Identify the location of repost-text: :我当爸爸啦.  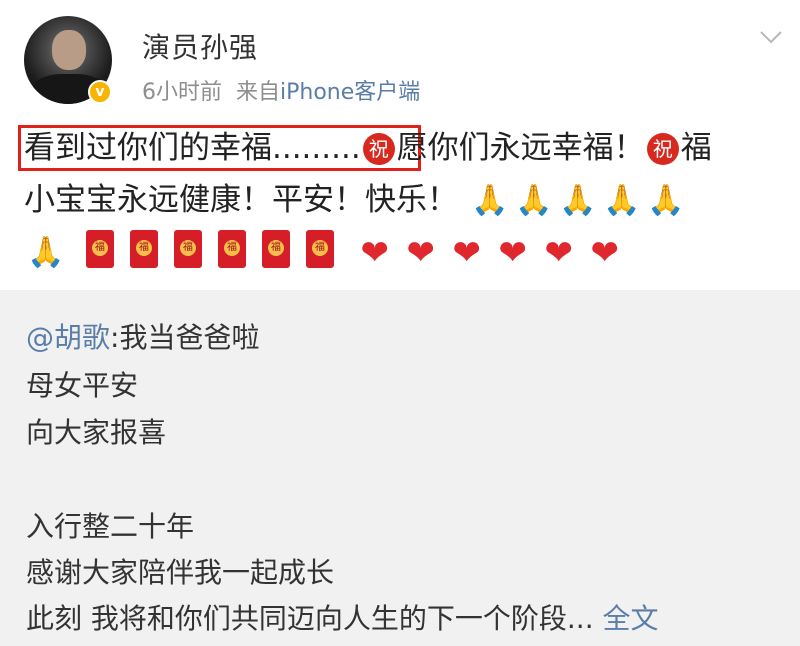
(185, 337).